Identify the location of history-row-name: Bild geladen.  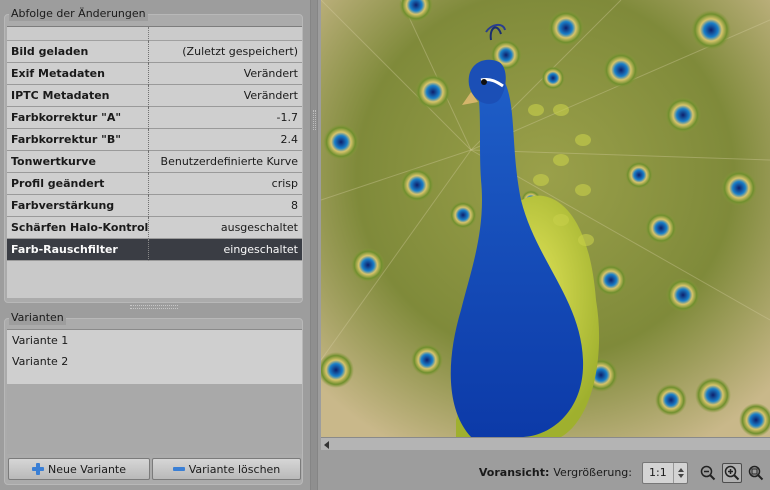
(50, 51).